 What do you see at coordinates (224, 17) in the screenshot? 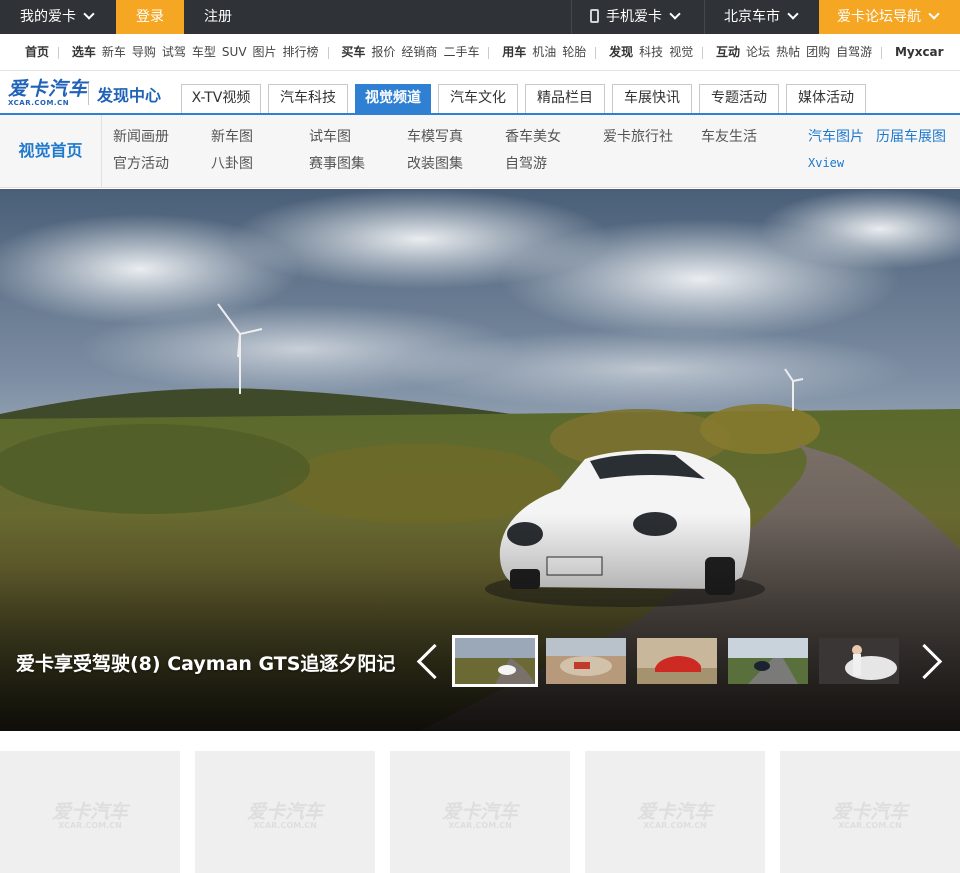
I see `register-link: 注册` at bounding box center [224, 17].